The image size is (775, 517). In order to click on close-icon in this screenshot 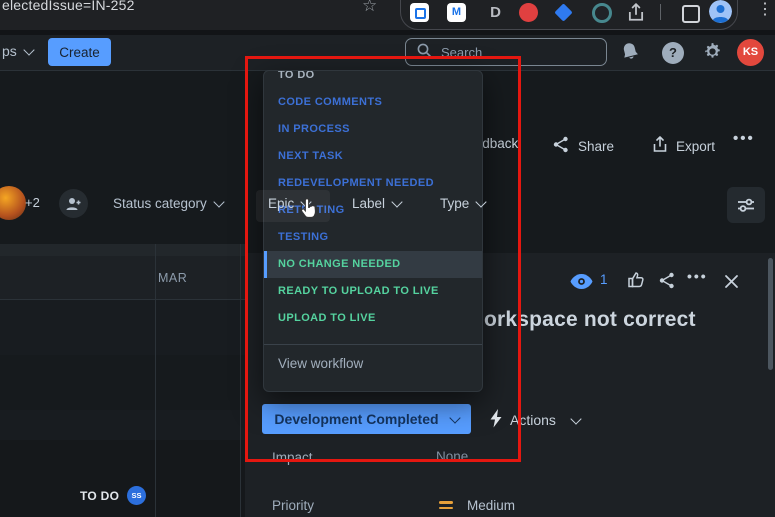, I will do `click(731, 284)`.